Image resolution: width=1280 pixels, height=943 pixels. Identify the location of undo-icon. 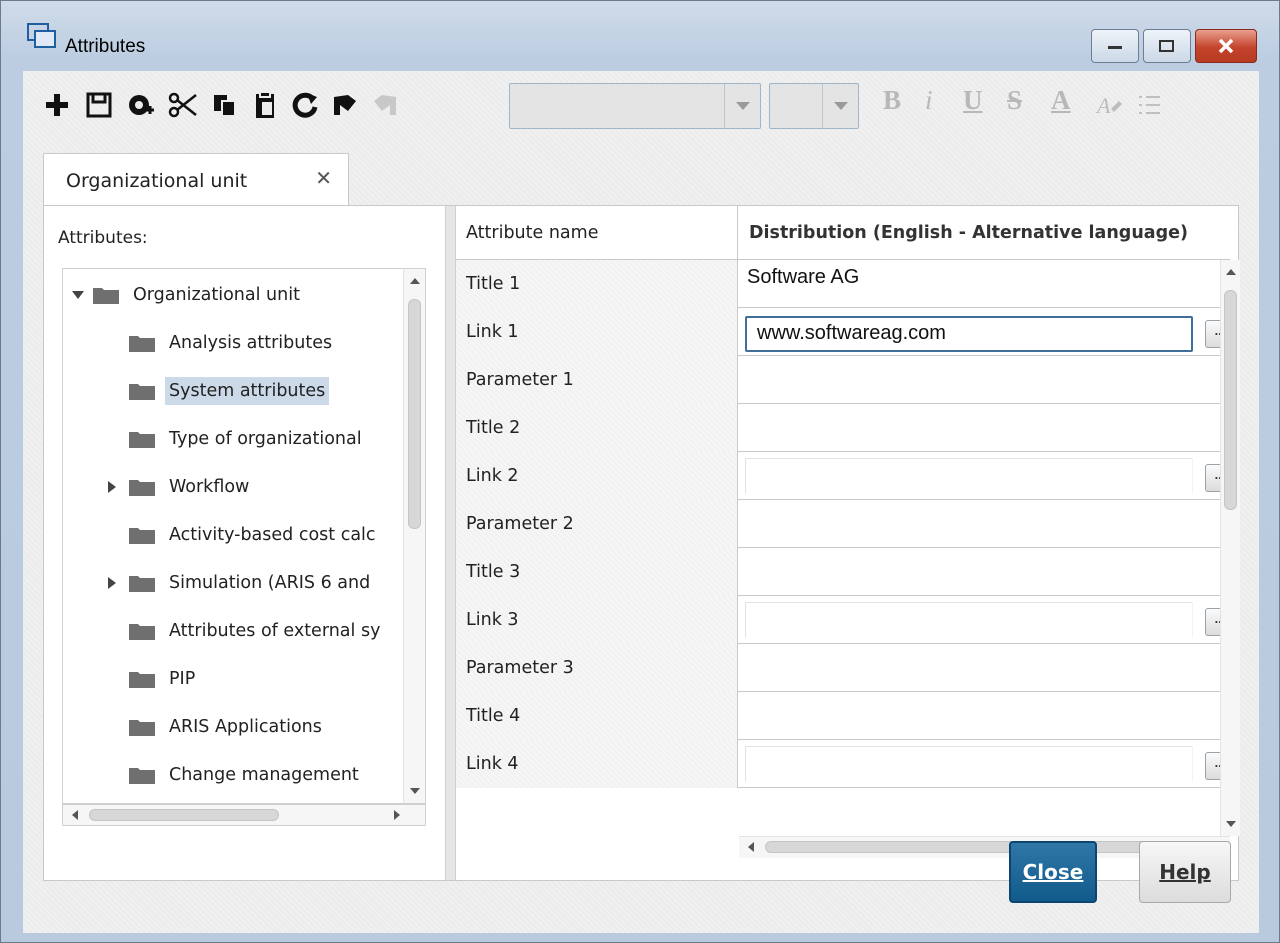
(345, 105).